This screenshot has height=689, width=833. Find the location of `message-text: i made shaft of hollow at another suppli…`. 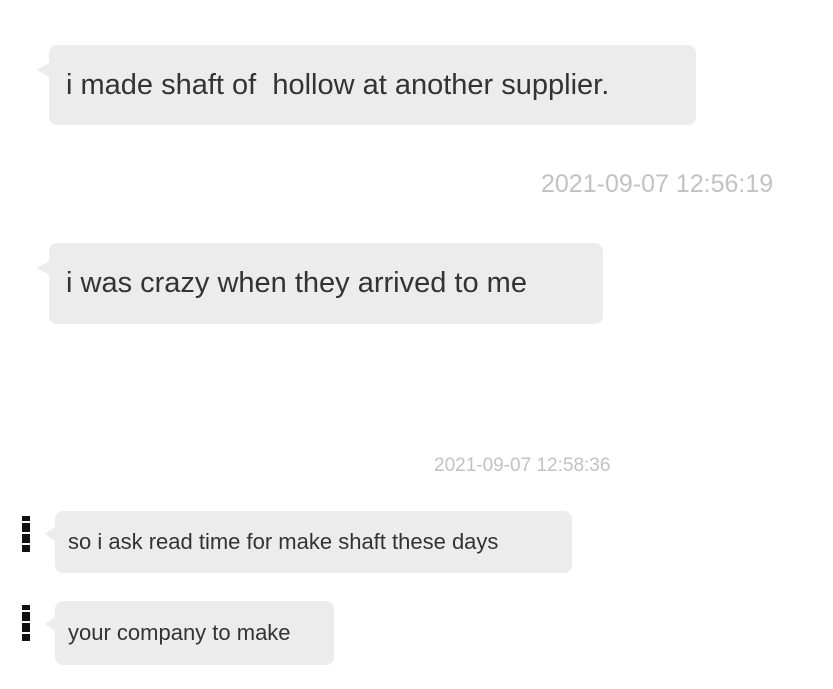

message-text: i made shaft of hollow at another suppli… is located at coordinates (338, 85).